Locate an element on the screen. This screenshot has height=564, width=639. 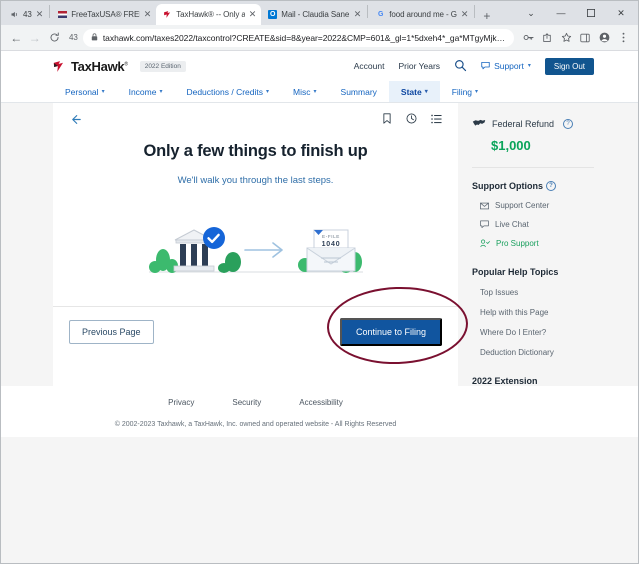
extension-title: 2022 Extension is located at coordinates (533, 381).